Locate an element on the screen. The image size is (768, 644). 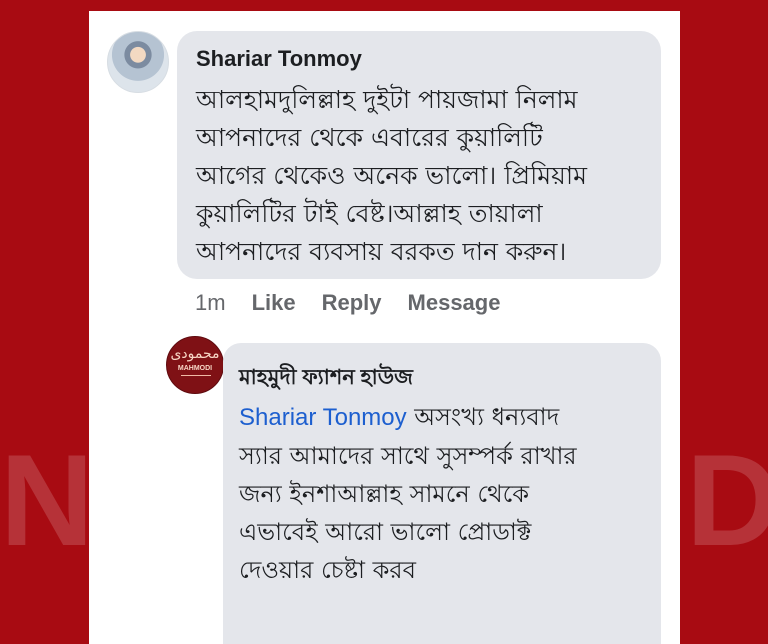
mentioned-user-link: Shariar Tonmoy is located at coordinates (323, 417).